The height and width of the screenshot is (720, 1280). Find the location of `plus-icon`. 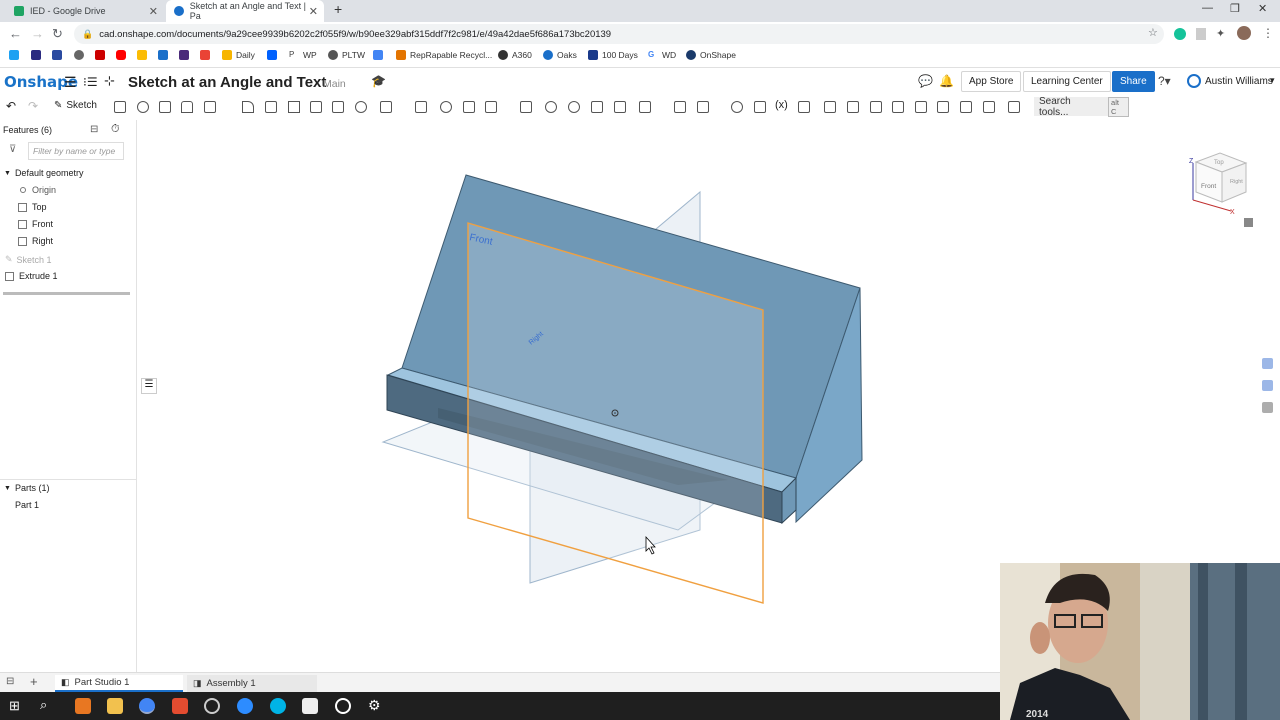

plus-icon is located at coordinates (102, 55).